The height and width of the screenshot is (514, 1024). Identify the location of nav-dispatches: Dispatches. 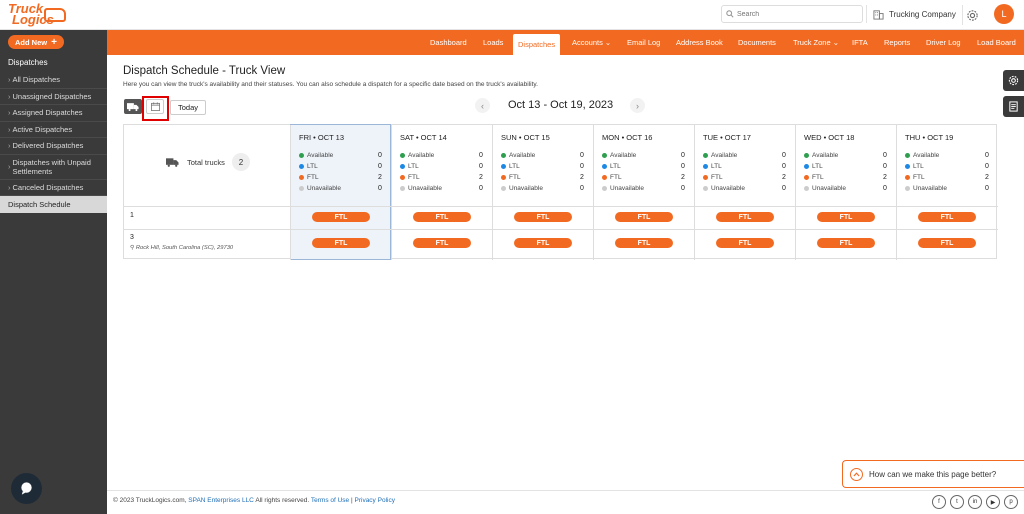
(537, 44).